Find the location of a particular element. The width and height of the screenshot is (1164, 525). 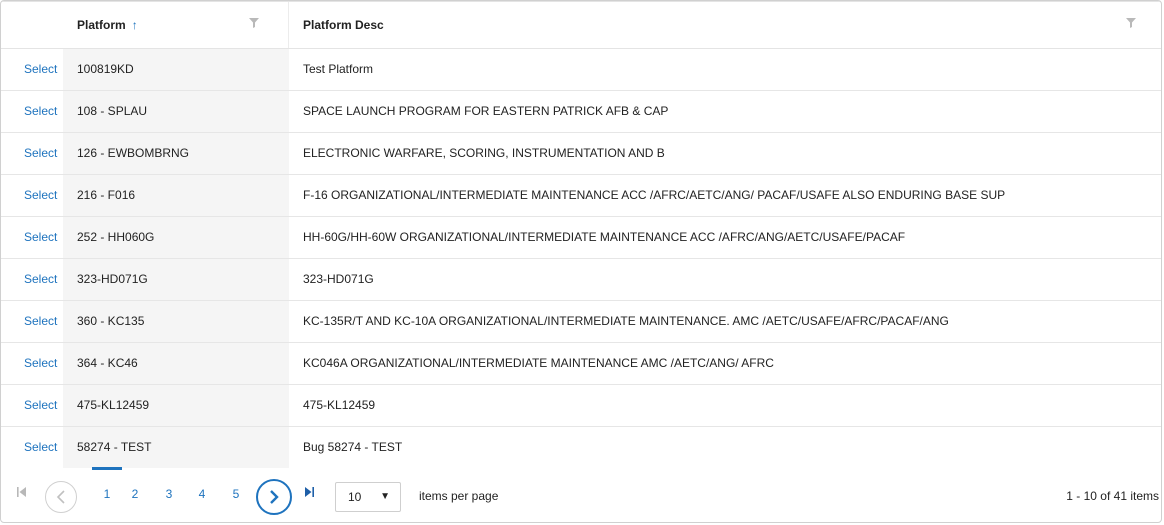

page-link-3: 3 is located at coordinates (169, 494).